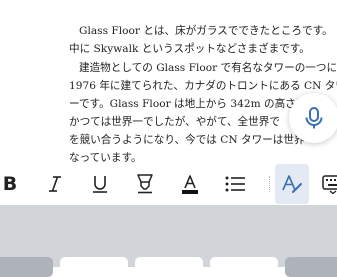  I want to click on bold-icon: B, so click(10, 184).